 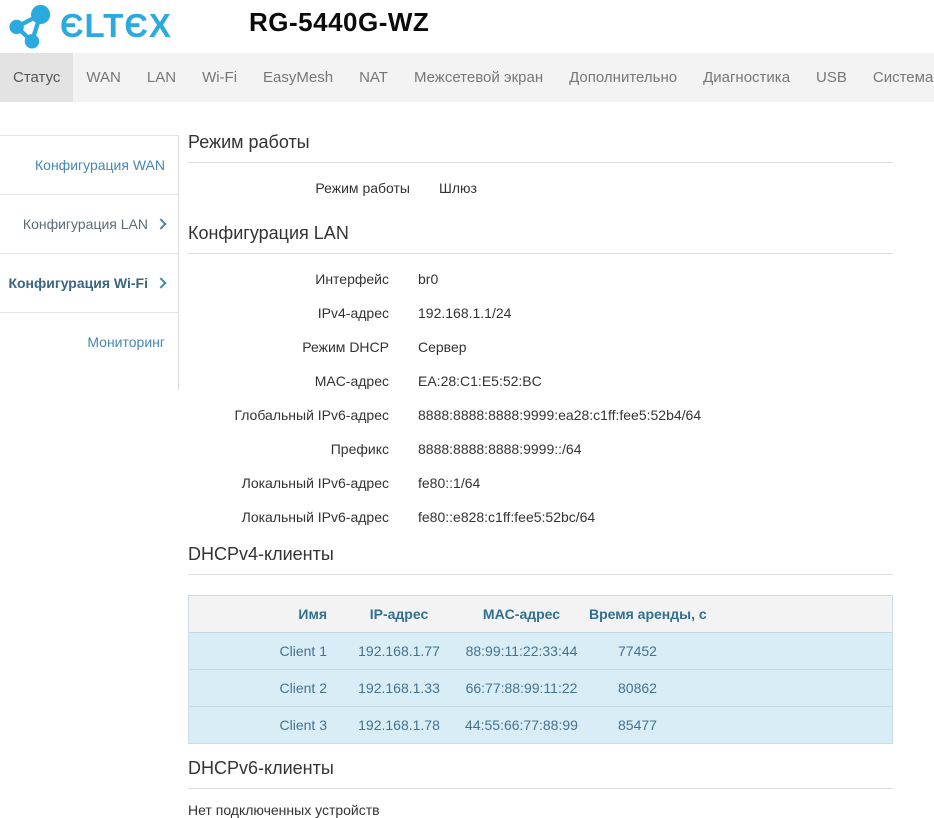 I want to click on kv-row: Префикс 8888:8888:8888:9999::/64, so click(x=540, y=449).